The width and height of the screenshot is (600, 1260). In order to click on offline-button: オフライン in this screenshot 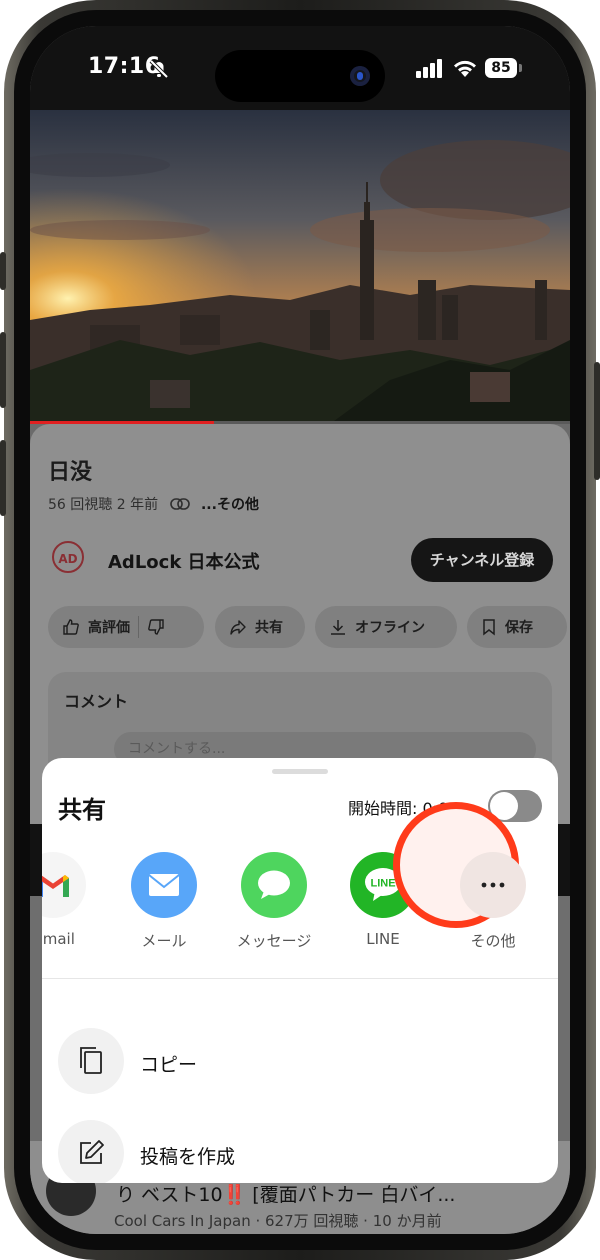, I will do `click(386, 627)`.